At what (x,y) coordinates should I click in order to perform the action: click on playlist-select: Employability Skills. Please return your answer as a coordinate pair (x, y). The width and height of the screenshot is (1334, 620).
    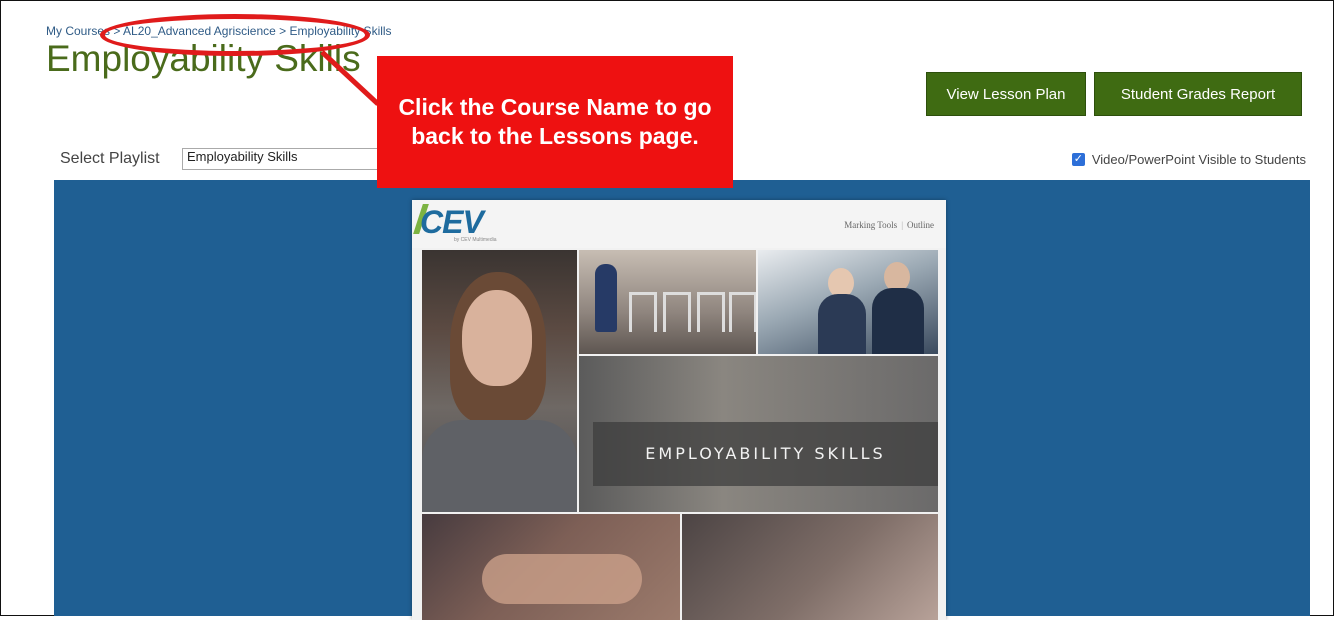
    Looking at the image, I should click on (287, 159).